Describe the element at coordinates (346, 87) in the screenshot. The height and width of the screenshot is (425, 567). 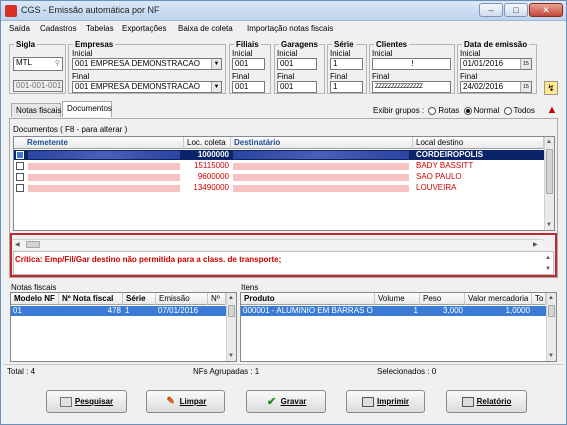
I see `serie-final-field: 1` at that location.